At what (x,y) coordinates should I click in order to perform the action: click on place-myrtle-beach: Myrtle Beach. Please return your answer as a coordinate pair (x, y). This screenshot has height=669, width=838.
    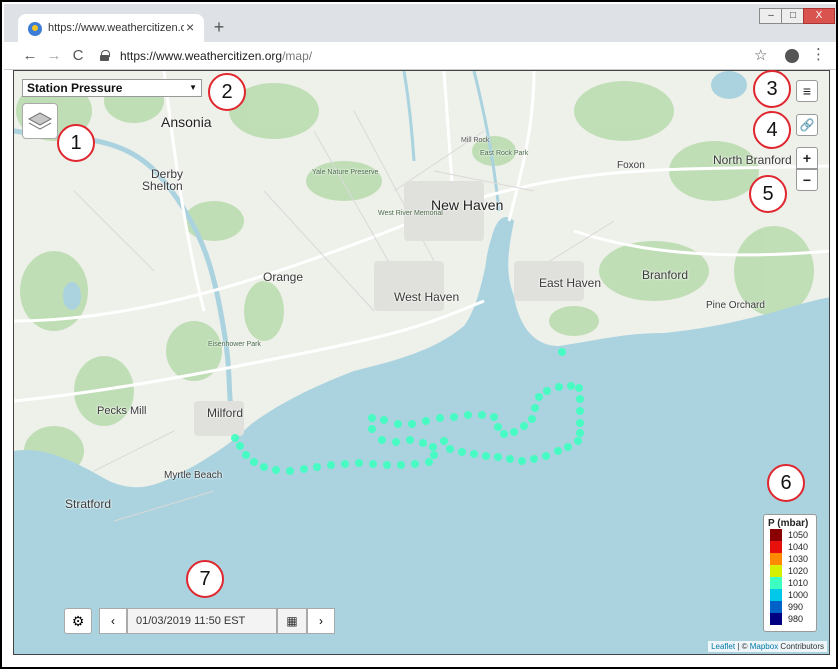
    Looking at the image, I should click on (193, 475).